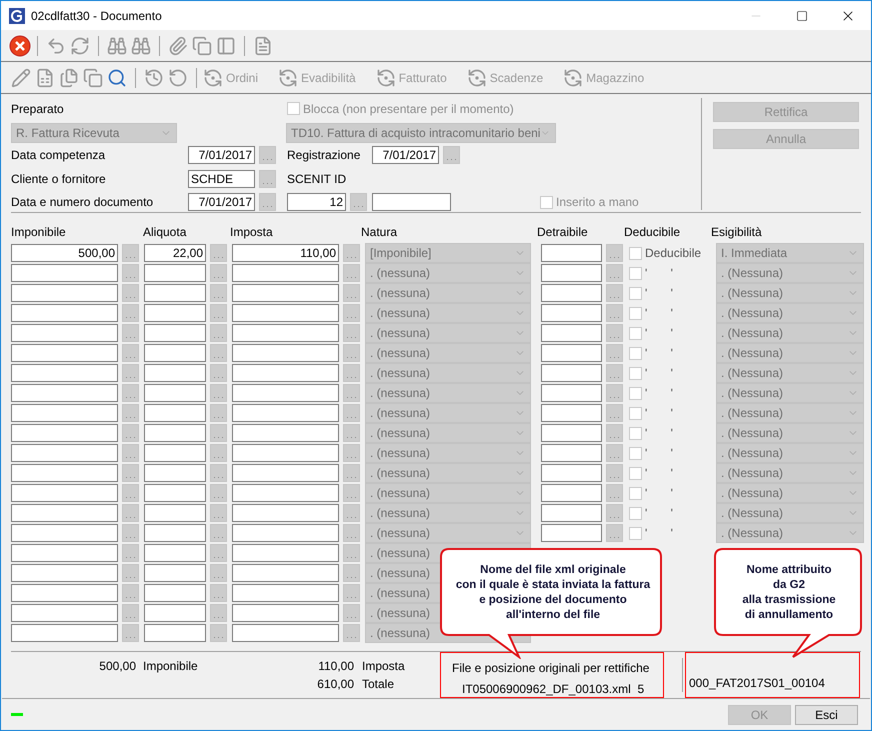 This screenshot has height=731, width=872. What do you see at coordinates (737, 232) in the screenshot?
I see `column-header: Esigibilità` at bounding box center [737, 232].